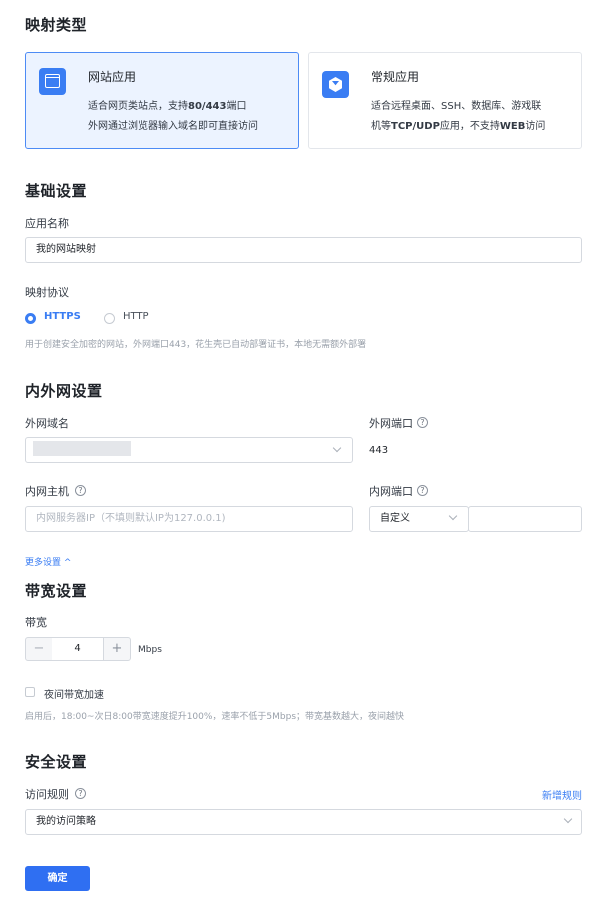  Describe the element at coordinates (109, 318) in the screenshot. I see `http-radio` at that location.